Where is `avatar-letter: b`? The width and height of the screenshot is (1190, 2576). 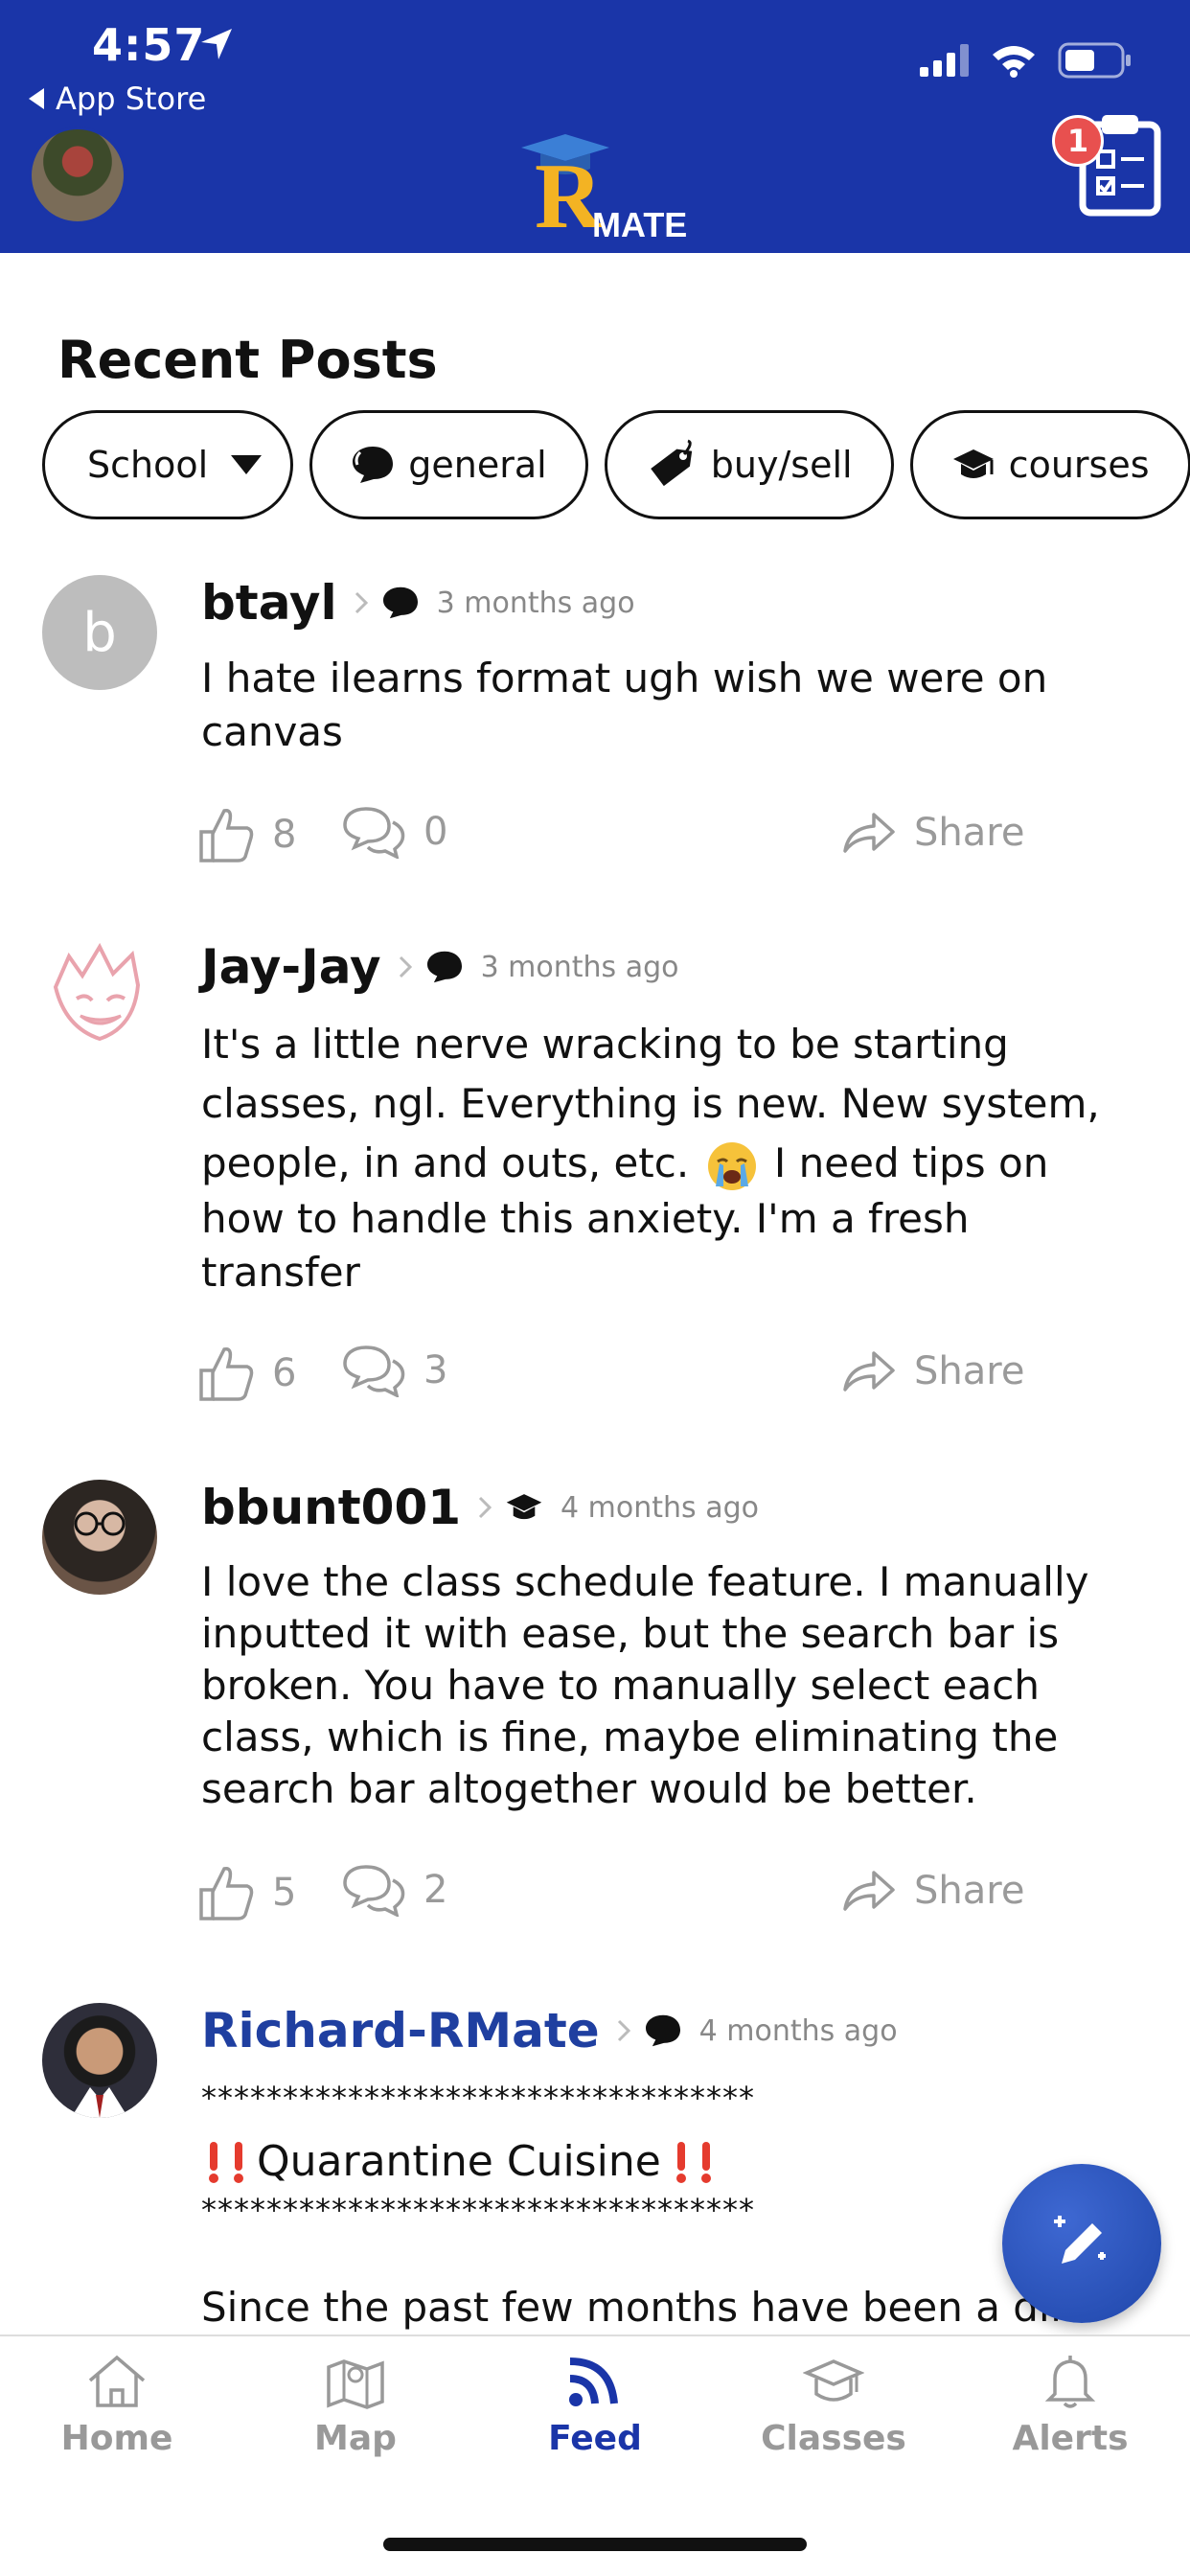 avatar-letter: b is located at coordinates (99, 632).